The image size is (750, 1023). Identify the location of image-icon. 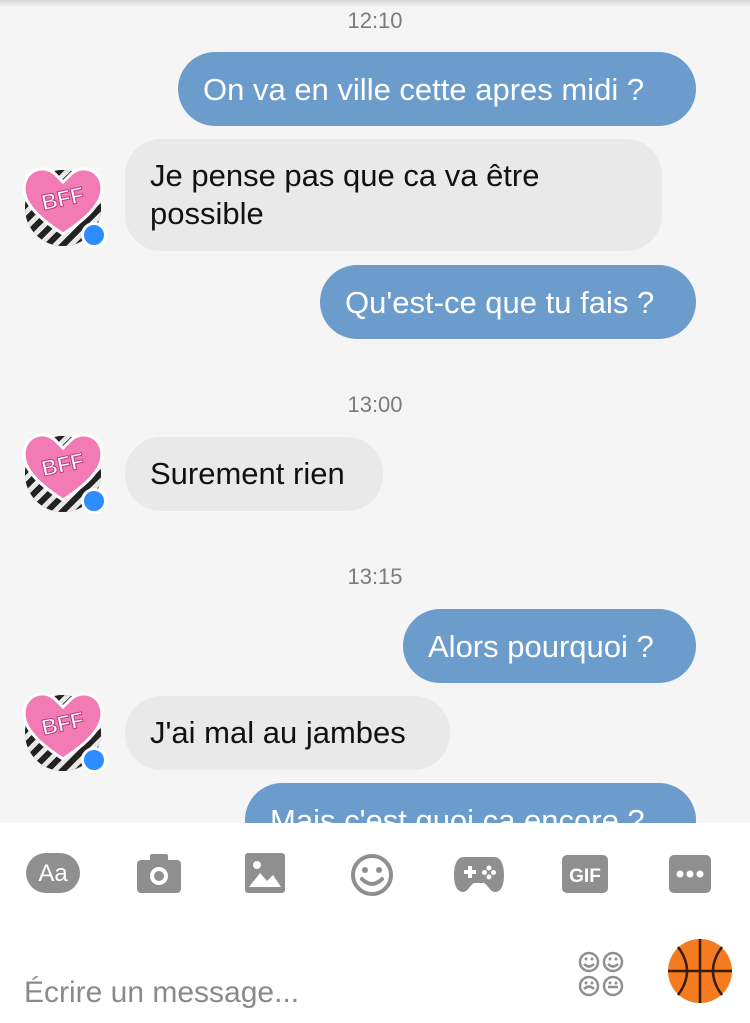
(265, 873).